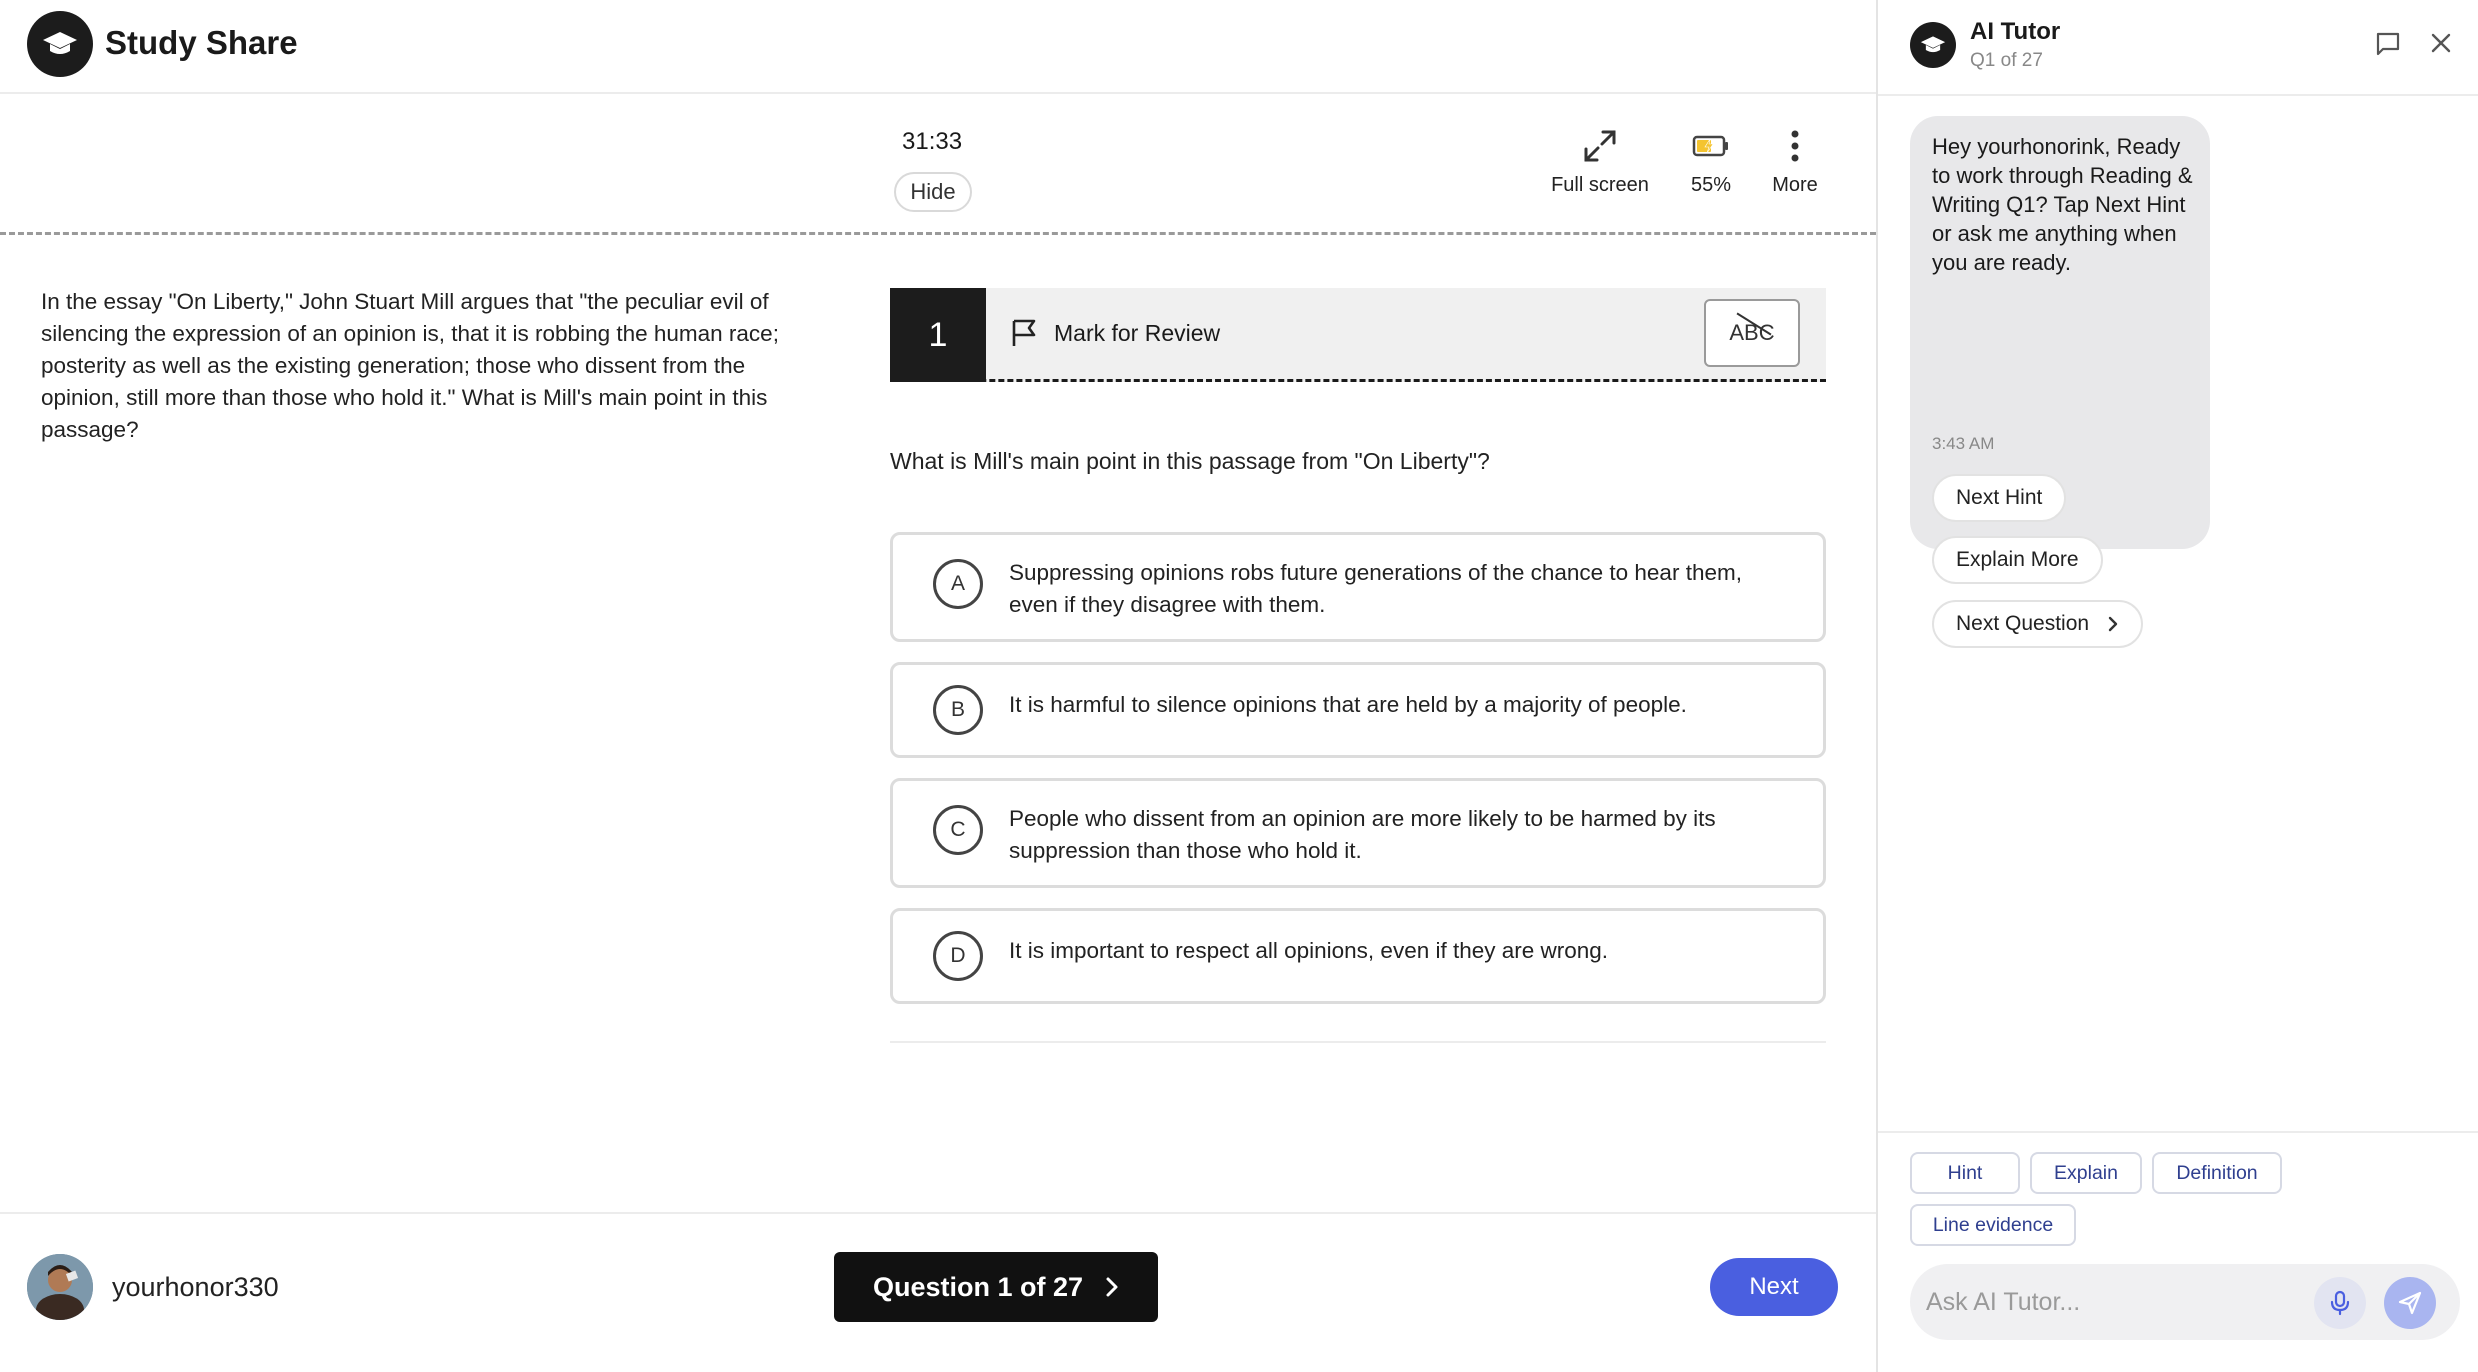 The image size is (2478, 1372). I want to click on question-number: 1, so click(938, 335).